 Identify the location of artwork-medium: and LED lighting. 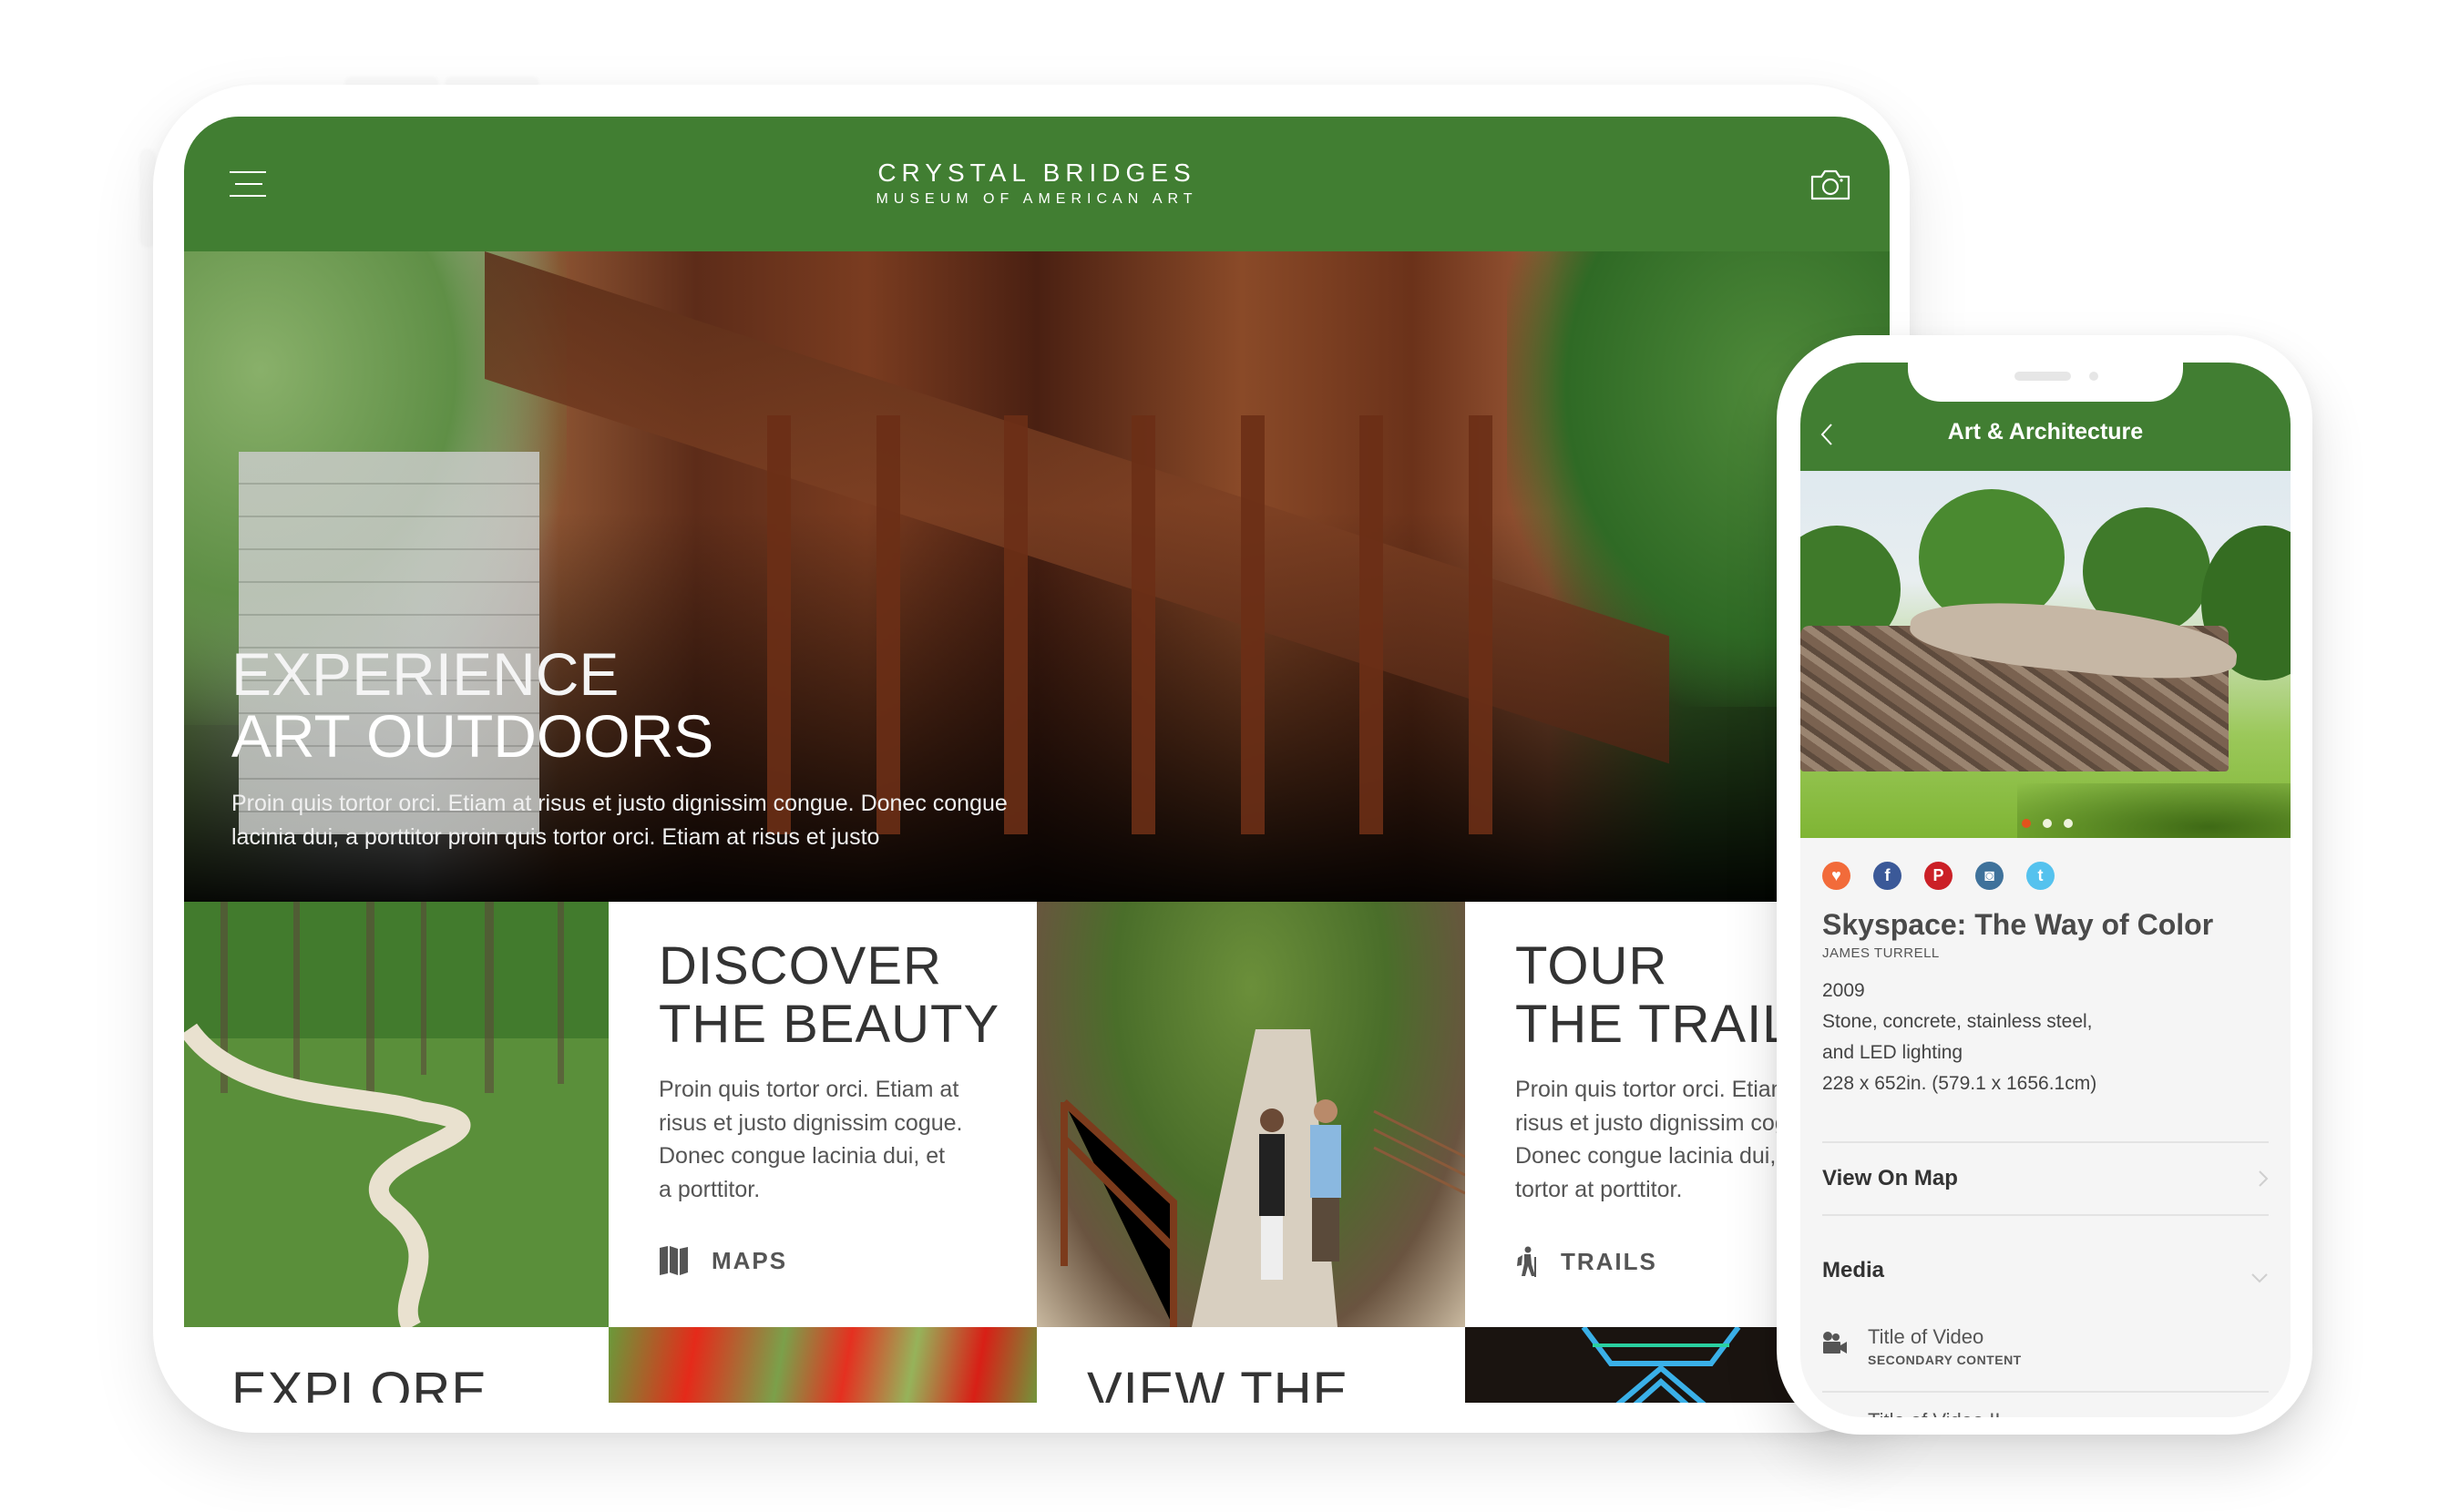
(1893, 1053).